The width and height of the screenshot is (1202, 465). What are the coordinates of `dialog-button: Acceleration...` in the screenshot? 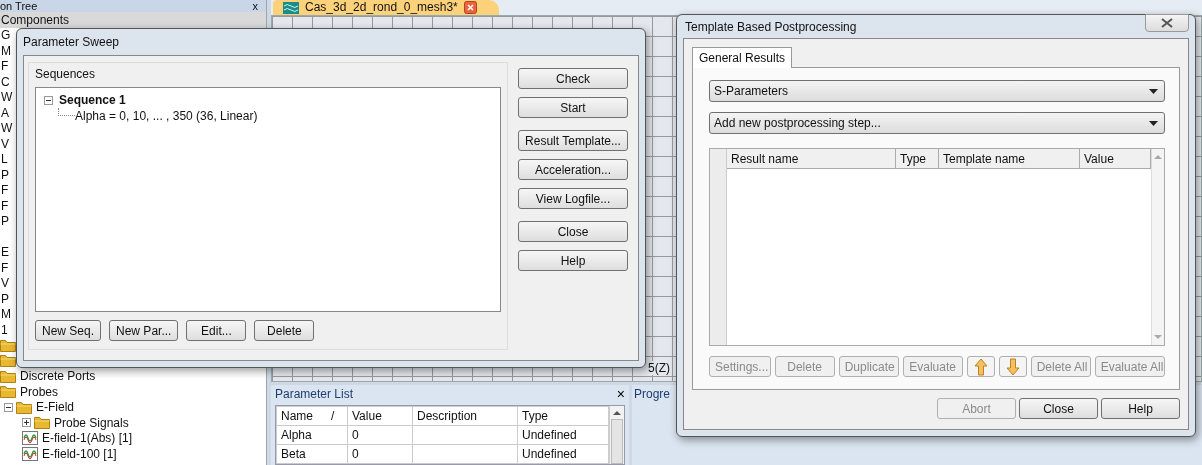 It's located at (573, 169).